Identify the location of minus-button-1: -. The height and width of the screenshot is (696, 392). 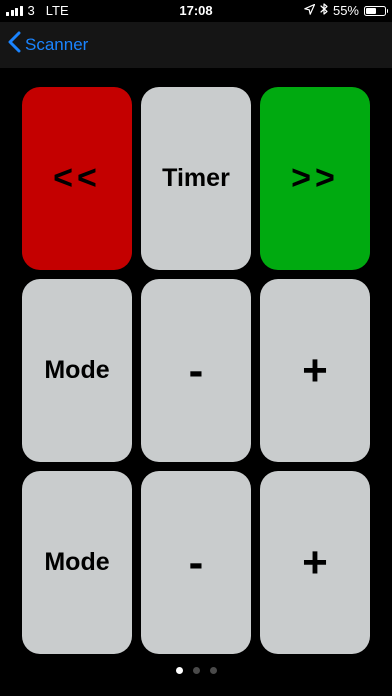
(196, 370).